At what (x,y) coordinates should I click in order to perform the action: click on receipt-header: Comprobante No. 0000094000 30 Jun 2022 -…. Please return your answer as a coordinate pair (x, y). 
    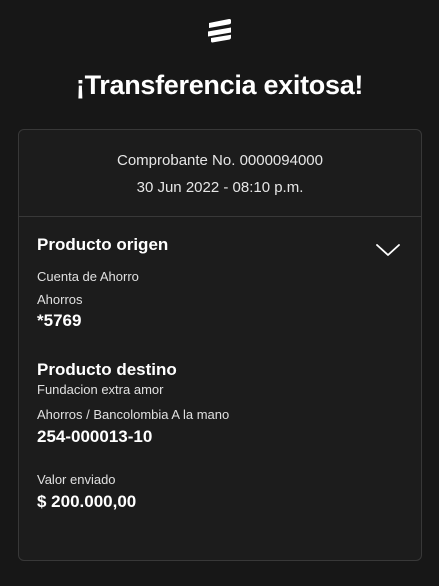
    Looking at the image, I should click on (220, 173).